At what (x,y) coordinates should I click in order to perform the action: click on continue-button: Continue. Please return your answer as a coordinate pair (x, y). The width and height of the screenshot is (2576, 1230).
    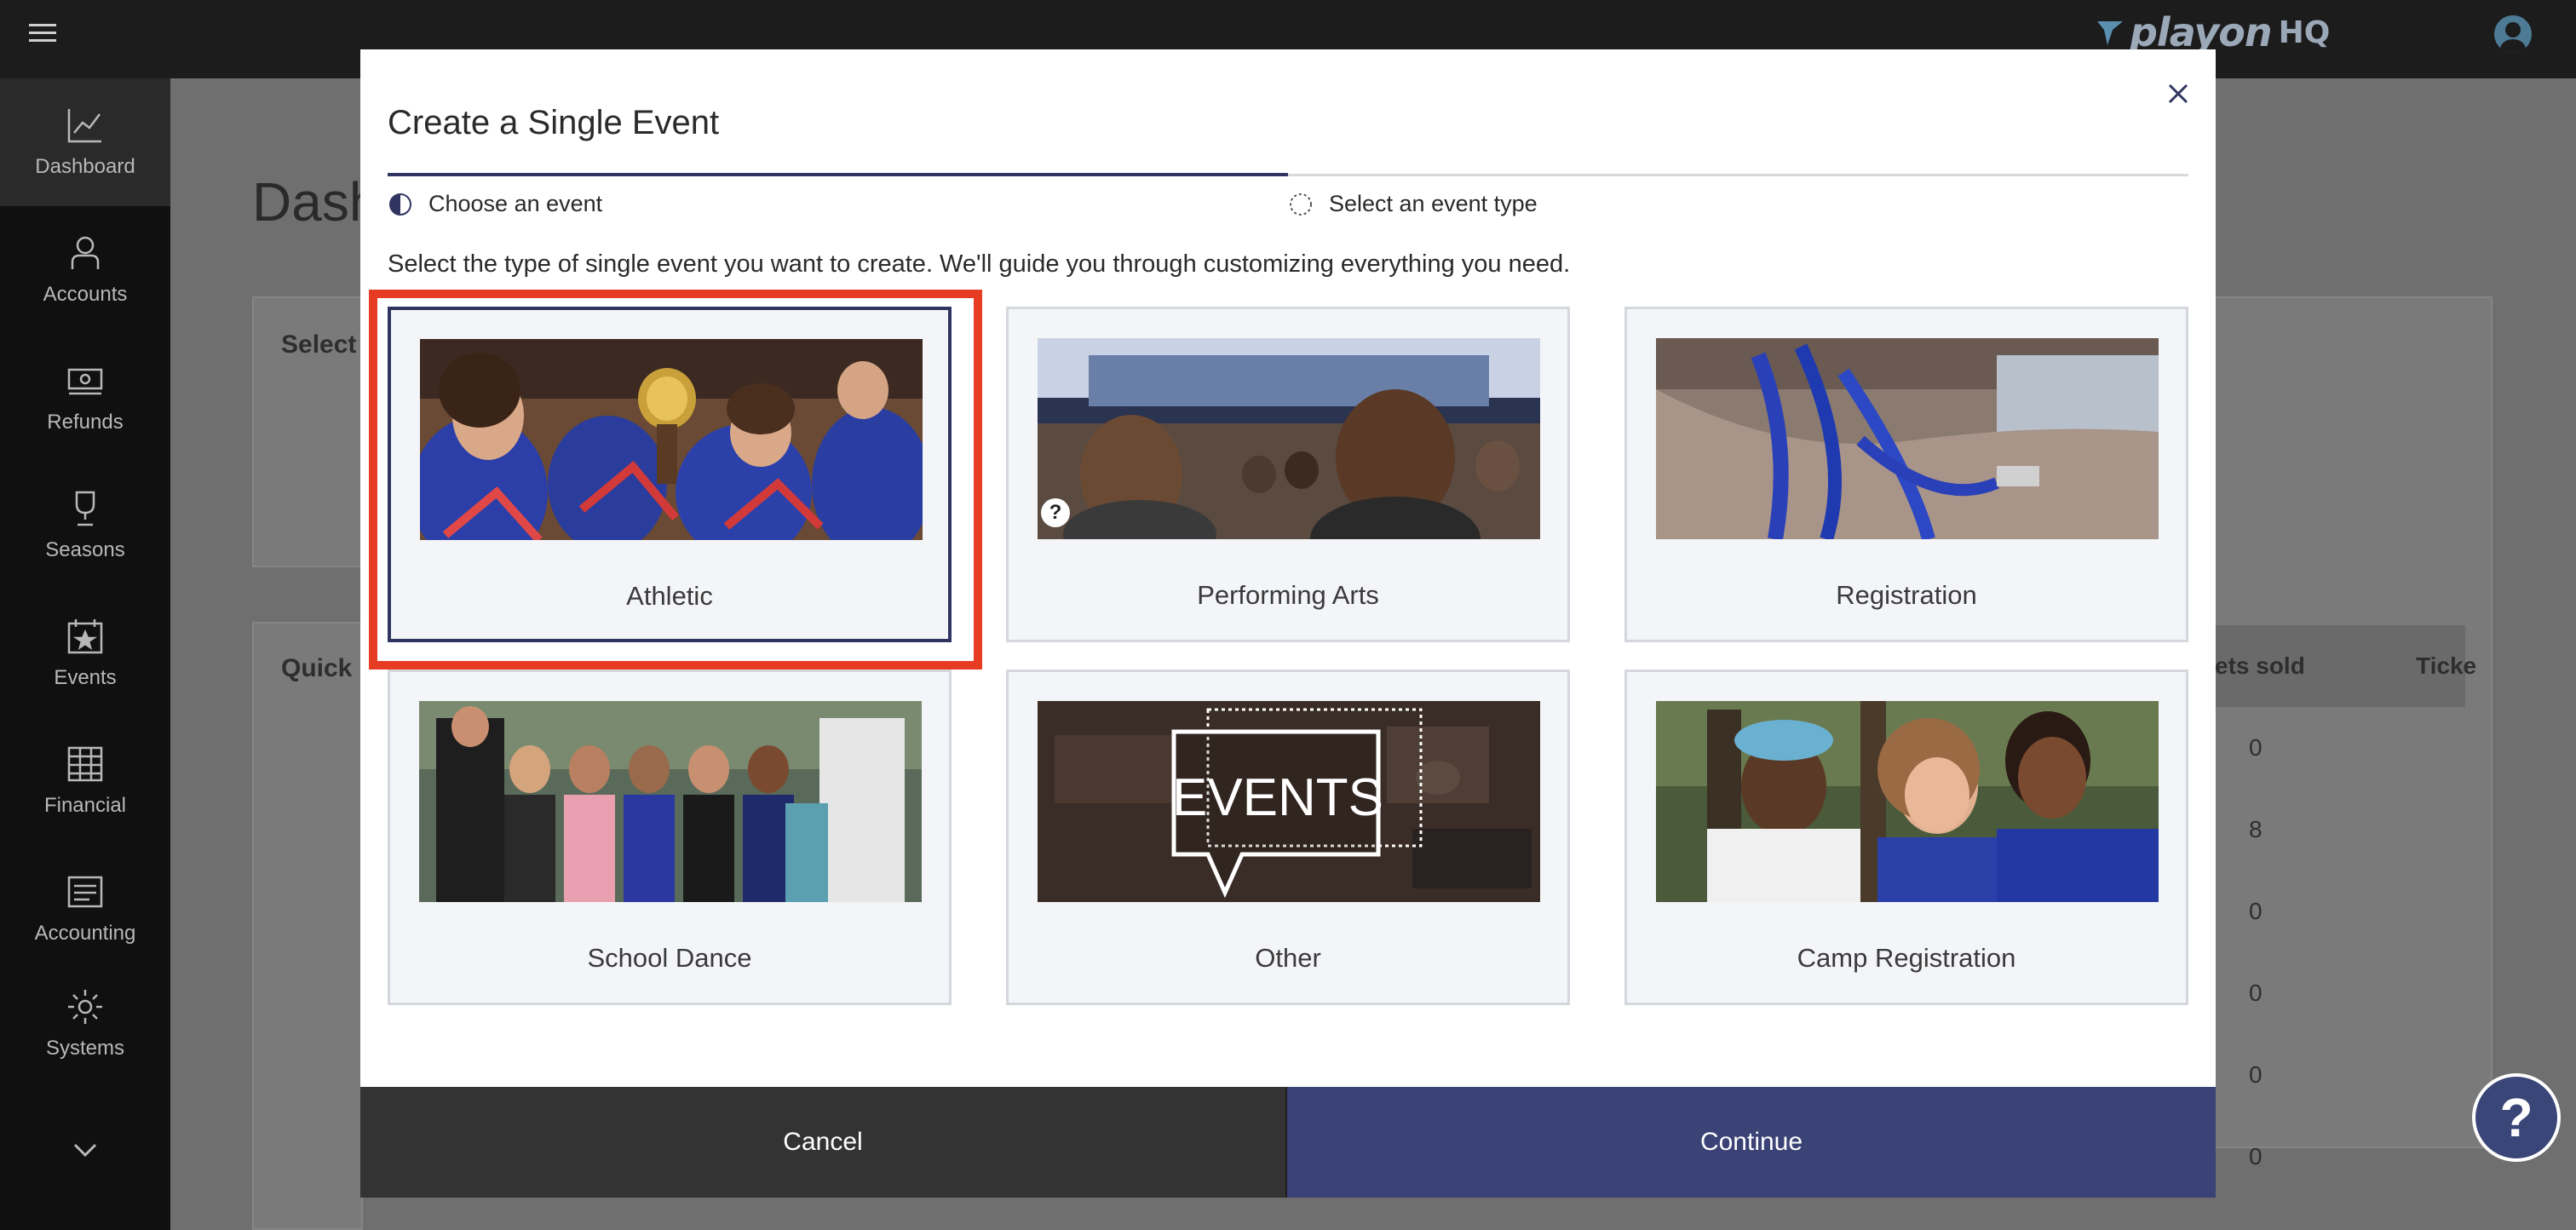
    Looking at the image, I should click on (1751, 1143).